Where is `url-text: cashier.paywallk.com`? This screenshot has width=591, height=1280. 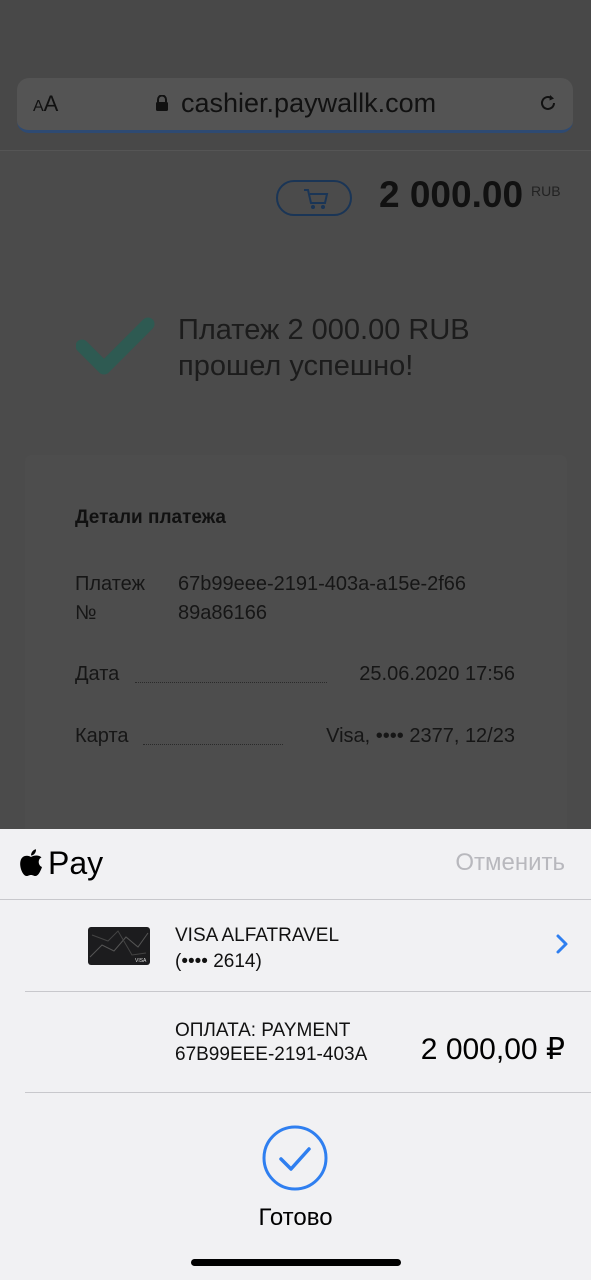
url-text: cashier.paywallk.com is located at coordinates (309, 103).